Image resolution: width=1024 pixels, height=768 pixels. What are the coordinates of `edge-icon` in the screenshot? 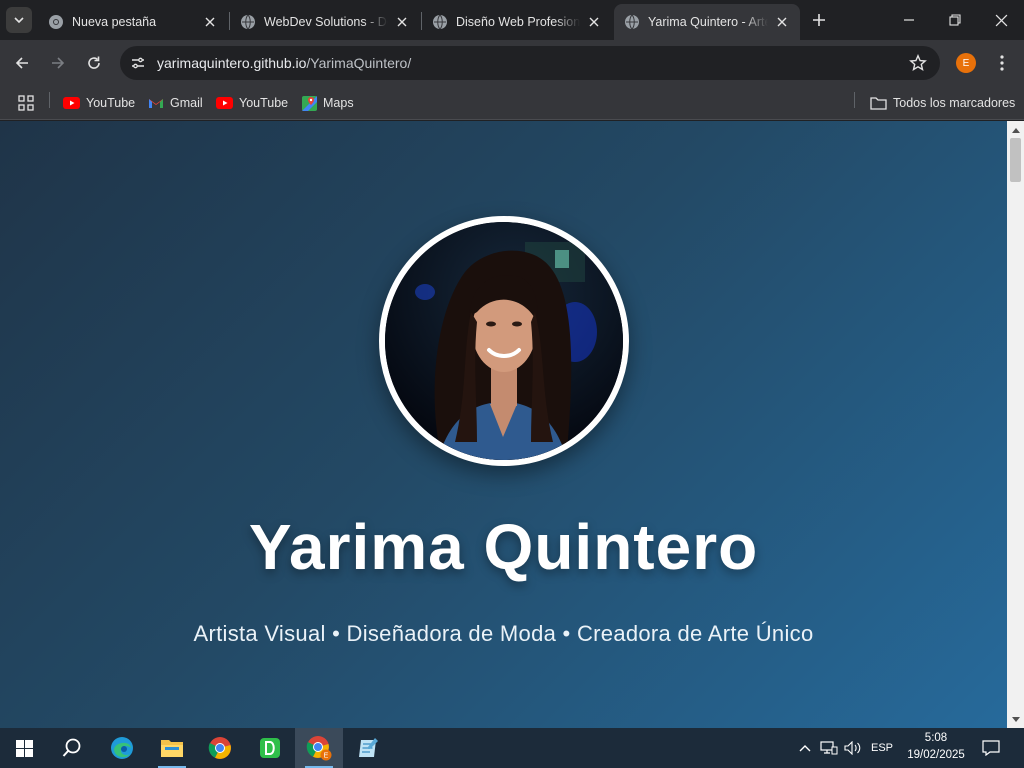 It's located at (122, 748).